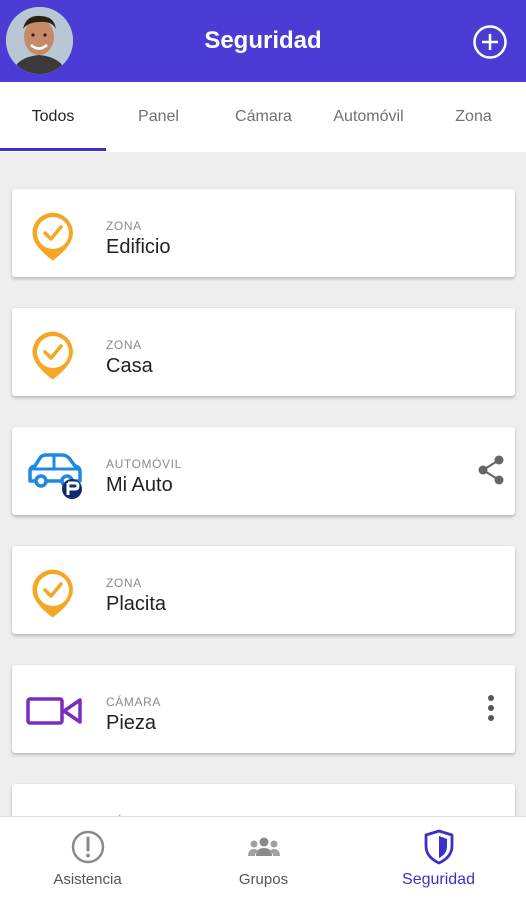  I want to click on page-title: Seguridad, so click(263, 40).